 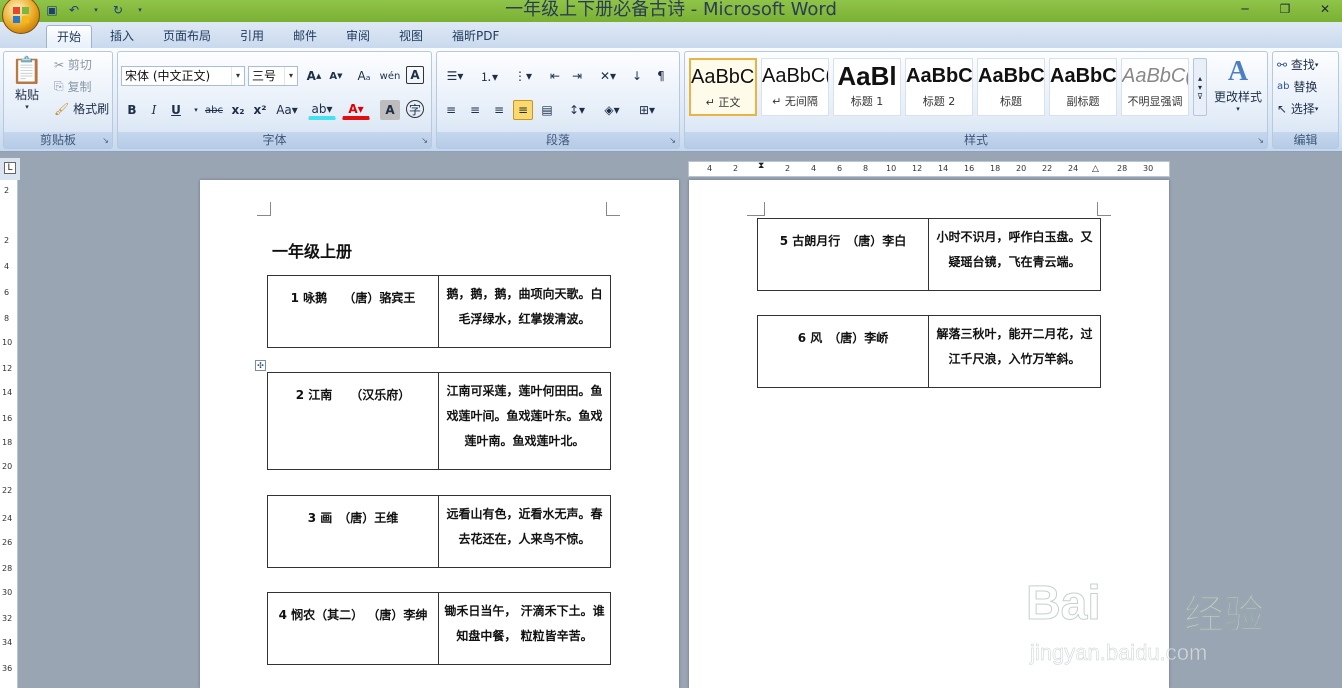 What do you see at coordinates (647, 110) in the screenshot?
I see `borders-icon: ⊞▾` at bounding box center [647, 110].